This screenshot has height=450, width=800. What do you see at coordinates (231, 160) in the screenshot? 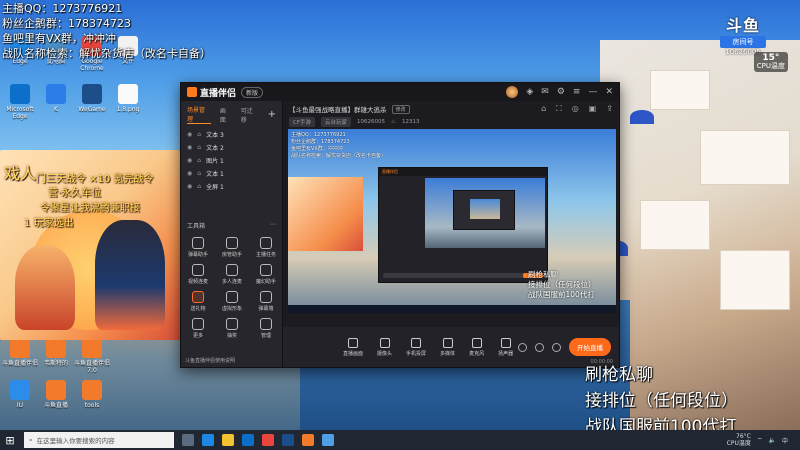
I see `source-item: ◉ ⌂ 图片 1` at bounding box center [231, 160].